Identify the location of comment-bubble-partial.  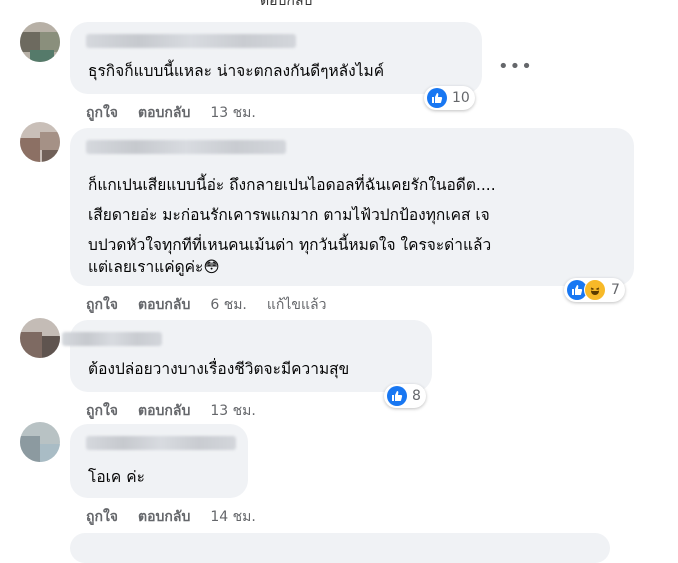
(340, 548).